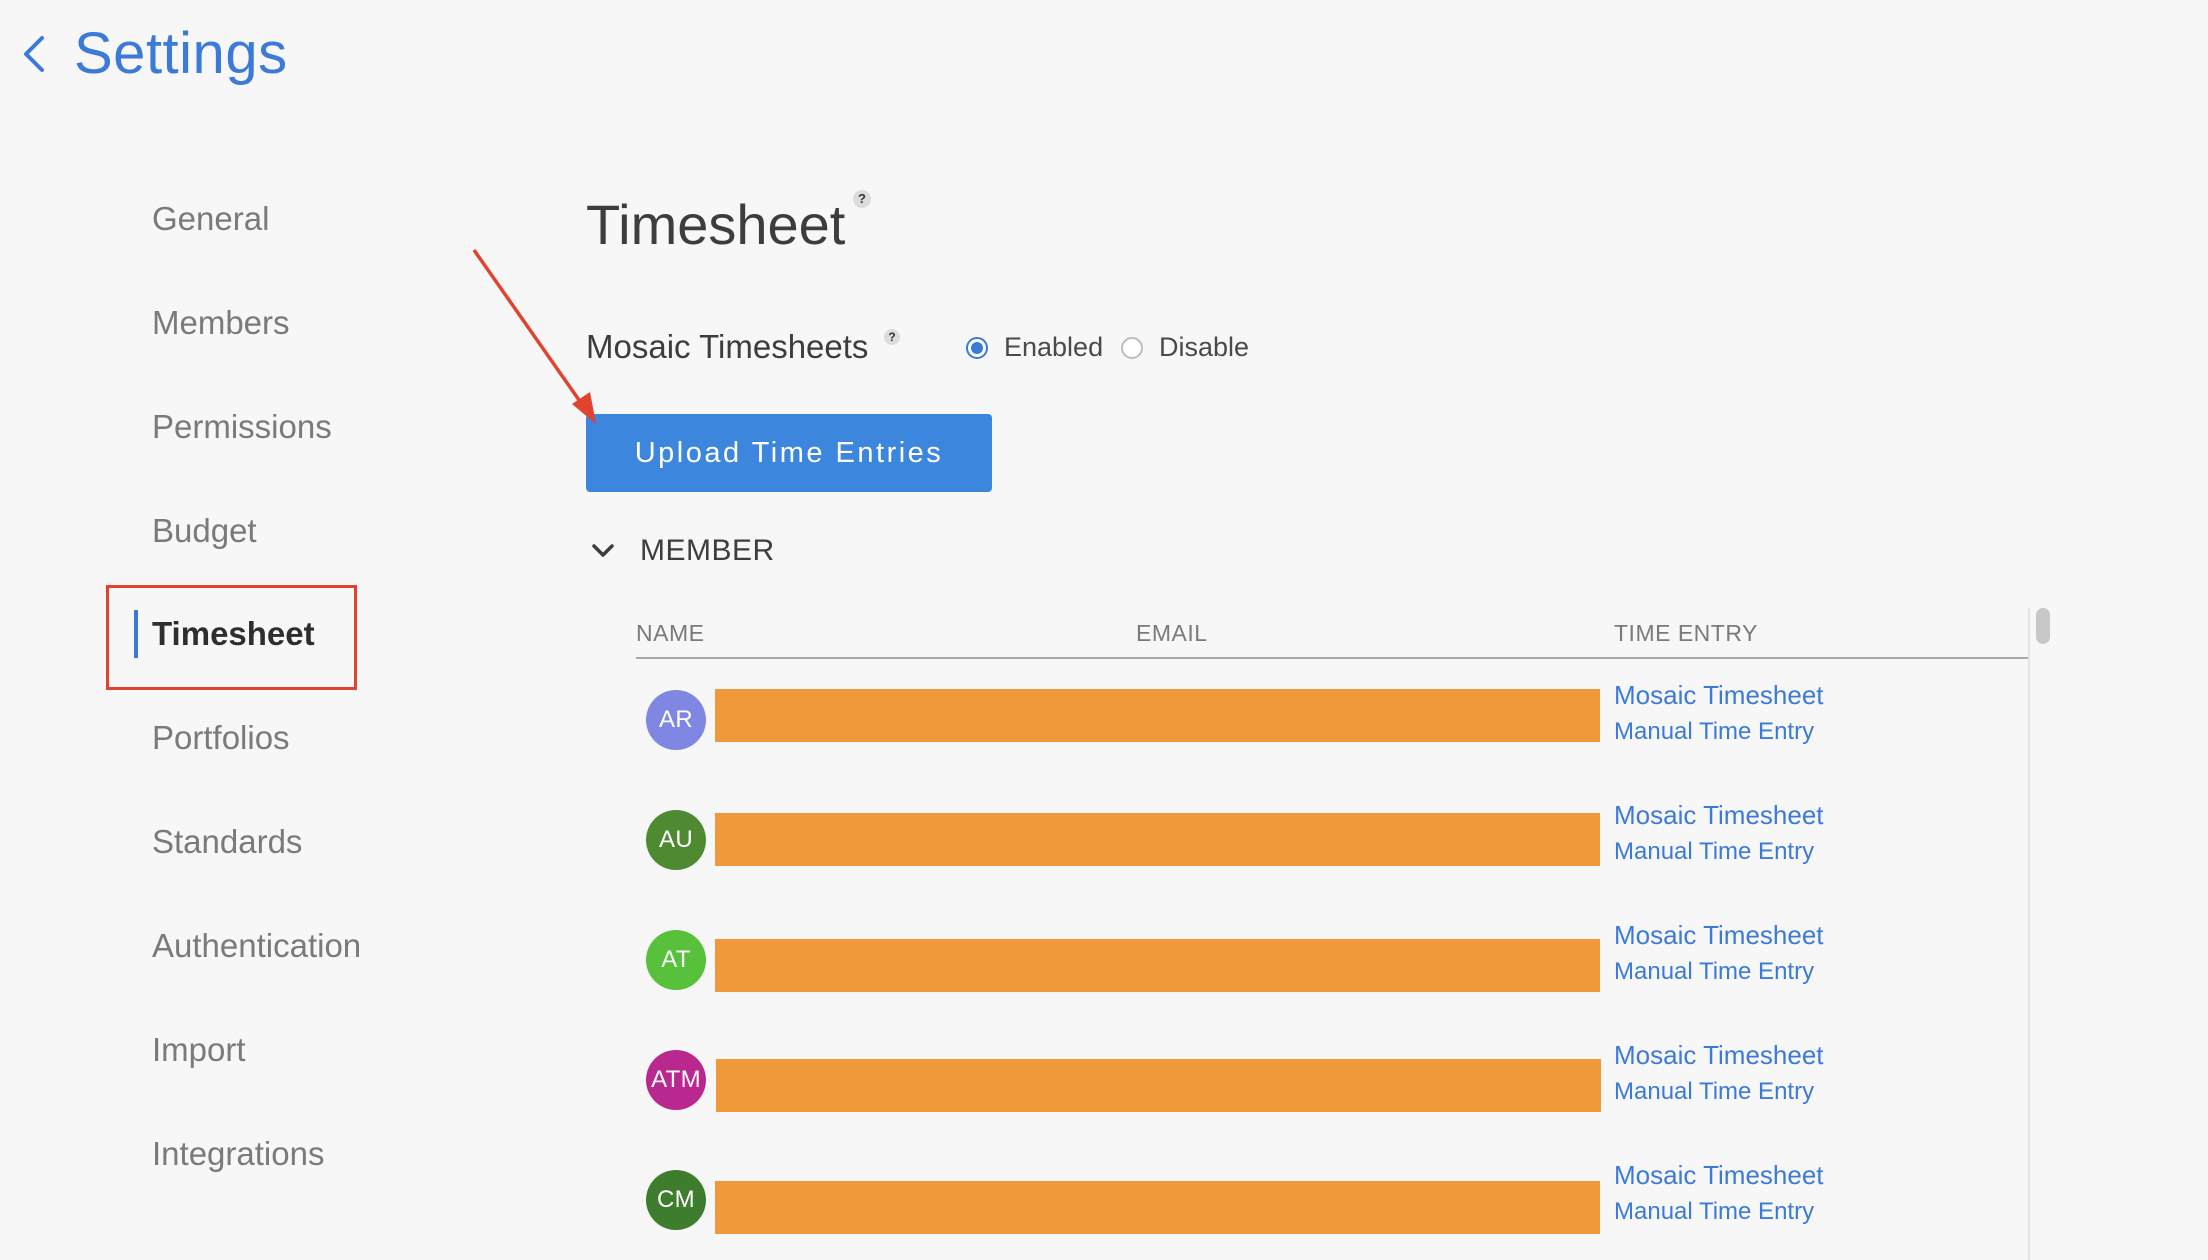 The image size is (2208, 1260). What do you see at coordinates (233, 634) in the screenshot?
I see `sidebar-item-timesheet: Timesheet` at bounding box center [233, 634].